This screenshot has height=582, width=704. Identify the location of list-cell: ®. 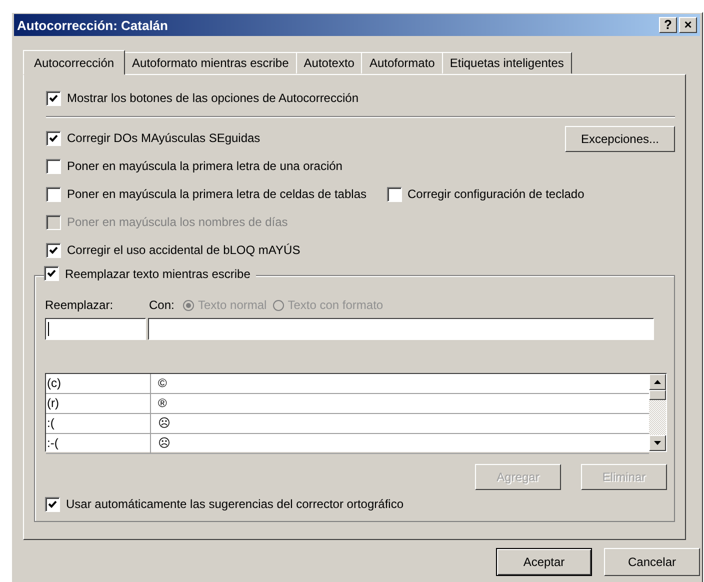
(159, 403).